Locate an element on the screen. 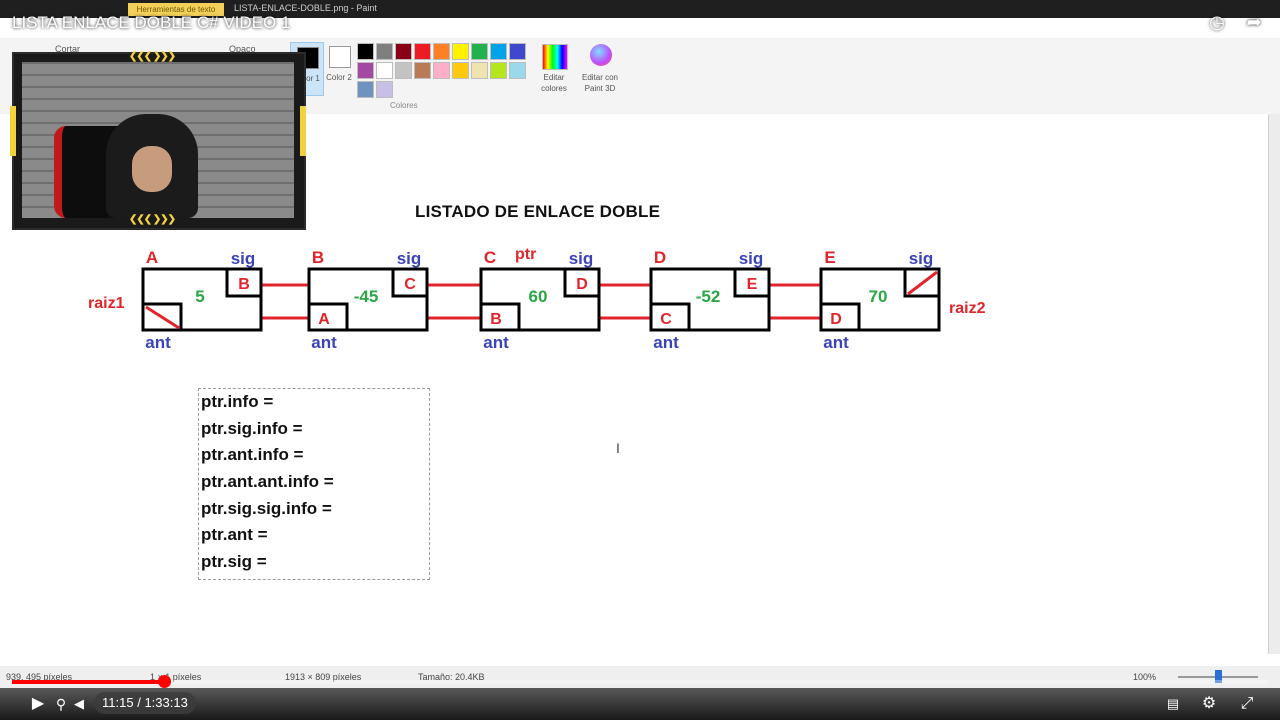 Image resolution: width=1280 pixels, height=720 pixels. frame-accent-left is located at coordinates (13, 131).